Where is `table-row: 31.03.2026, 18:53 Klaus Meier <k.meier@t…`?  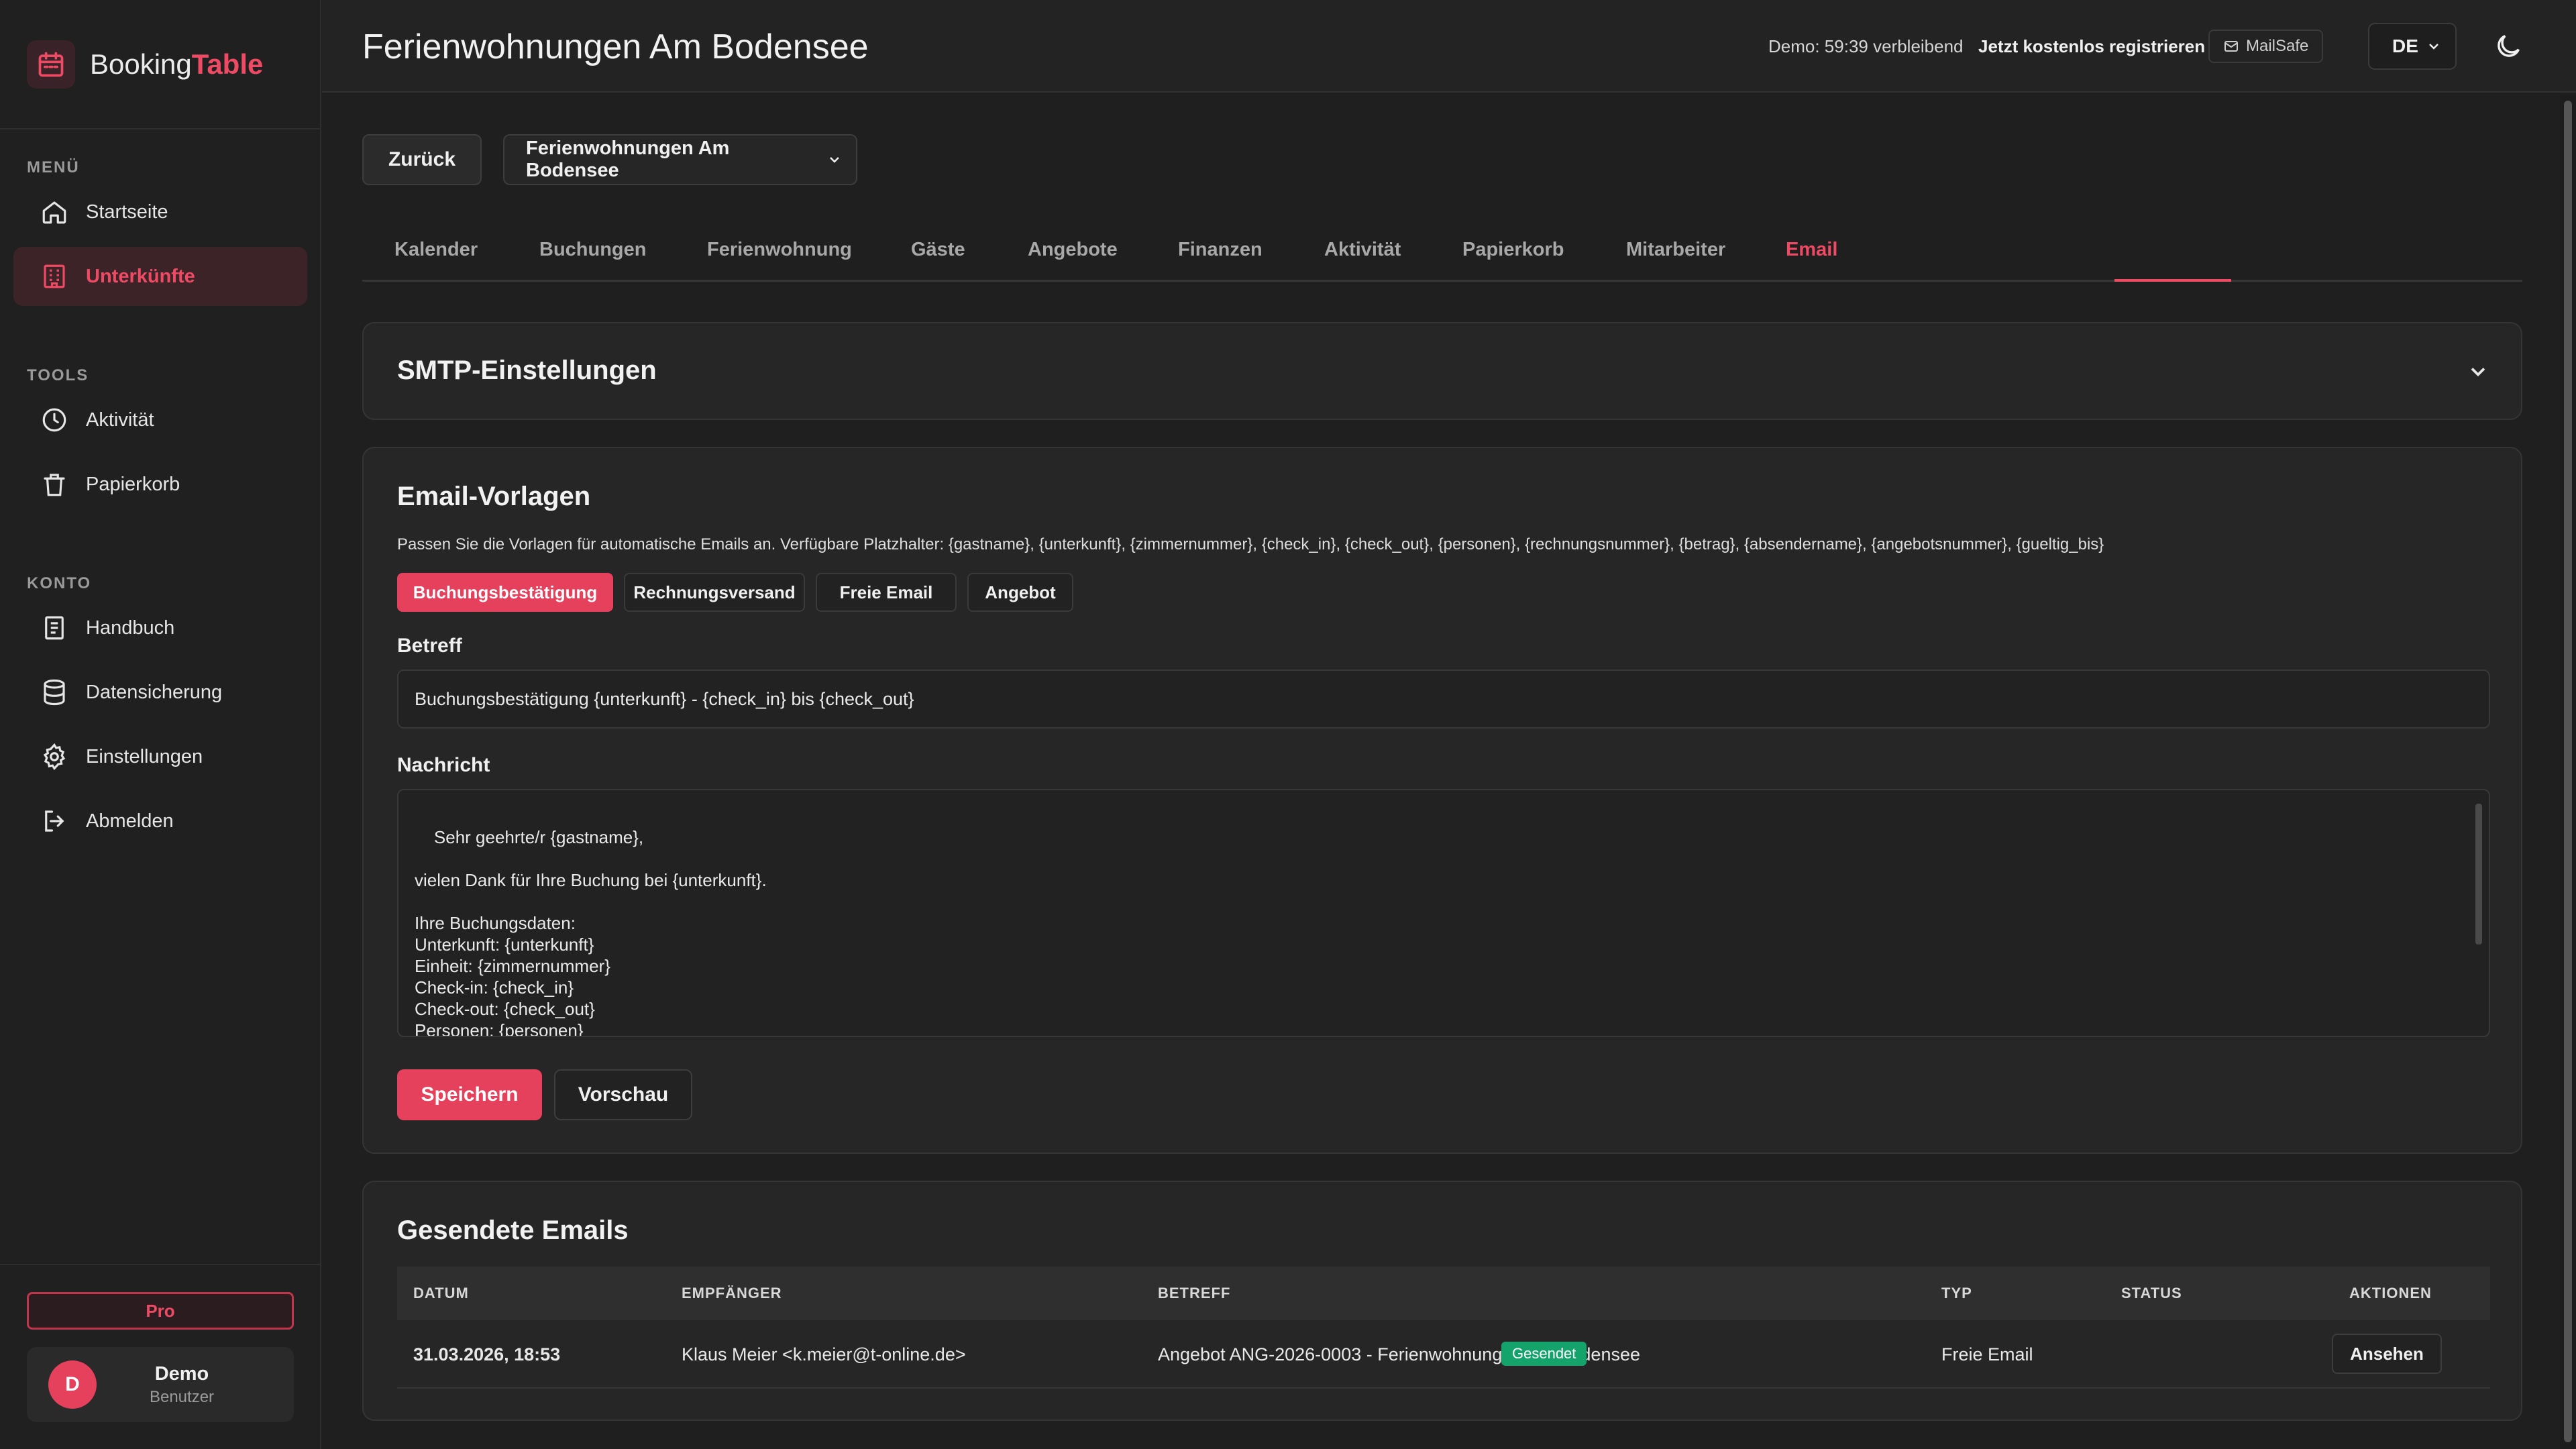
table-row: 31.03.2026, 18:53 Klaus Meier <k.meier@t… is located at coordinates (1443, 1354).